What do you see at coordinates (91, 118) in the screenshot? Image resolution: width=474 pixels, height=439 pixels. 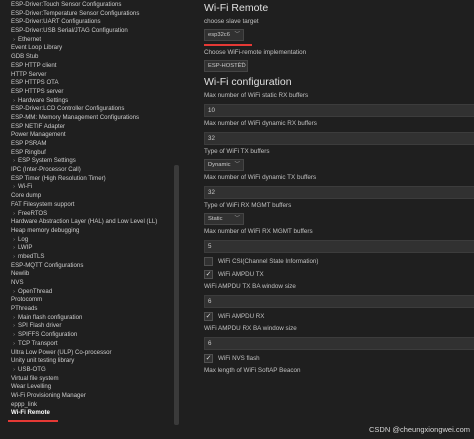 I see `tree-item: ESP-MM: Memory Management Configurations` at bounding box center [91, 118].